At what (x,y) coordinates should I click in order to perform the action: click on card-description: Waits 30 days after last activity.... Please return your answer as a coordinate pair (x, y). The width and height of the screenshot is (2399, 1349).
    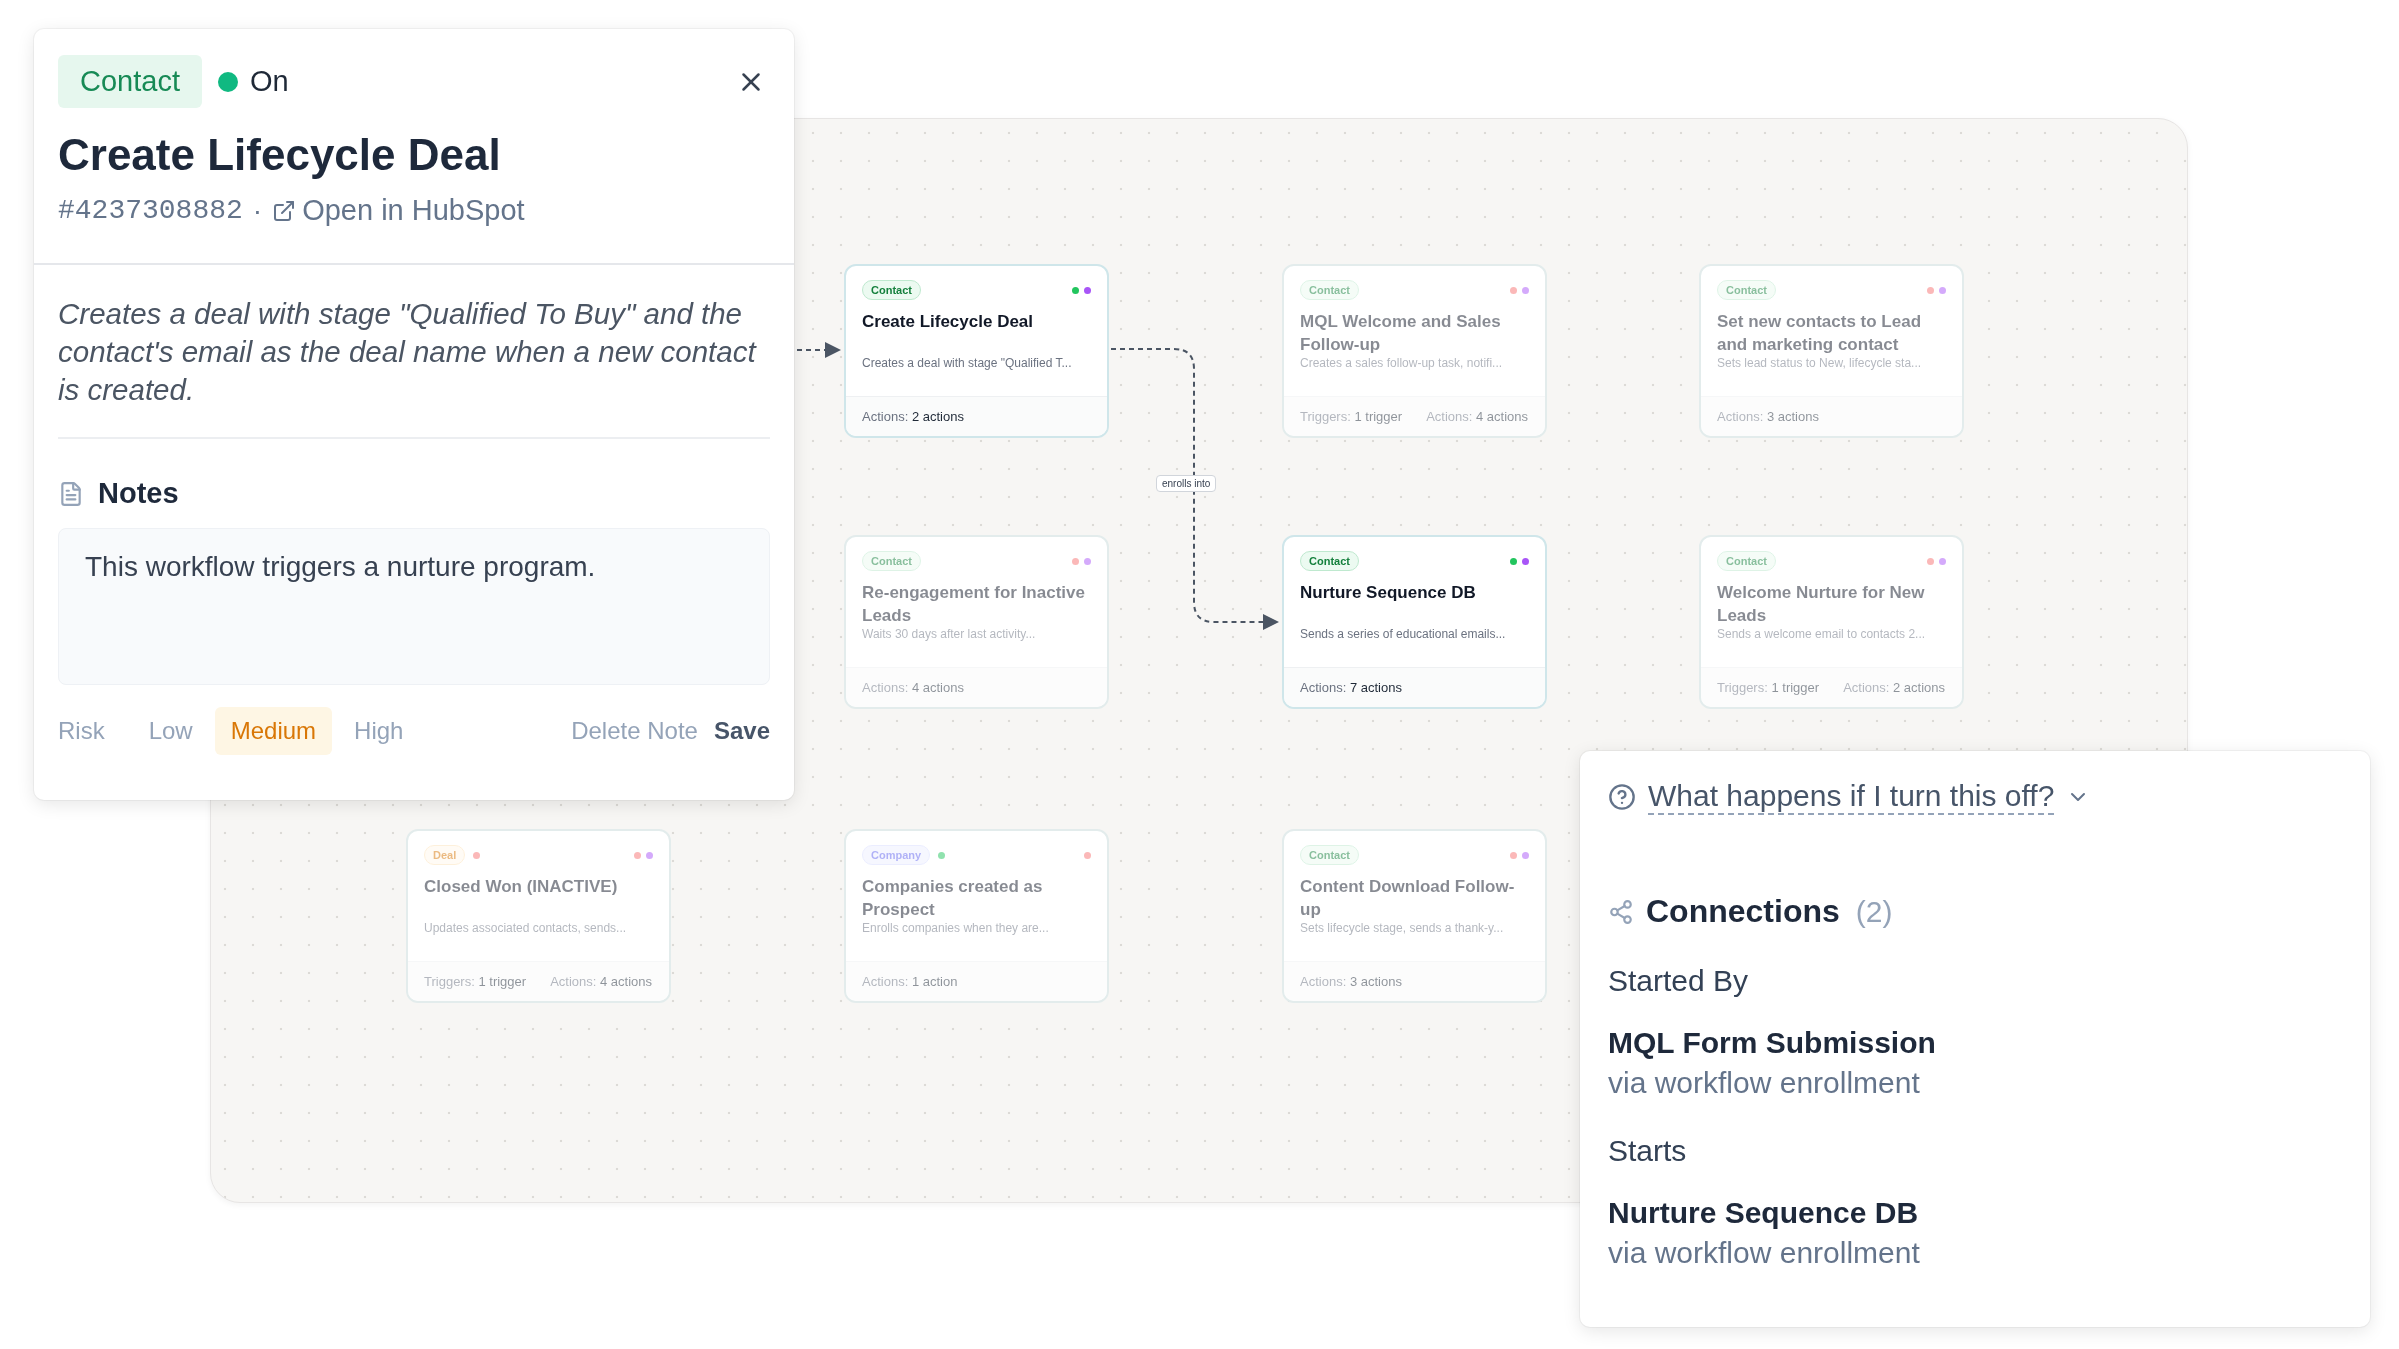
    Looking at the image, I should click on (949, 634).